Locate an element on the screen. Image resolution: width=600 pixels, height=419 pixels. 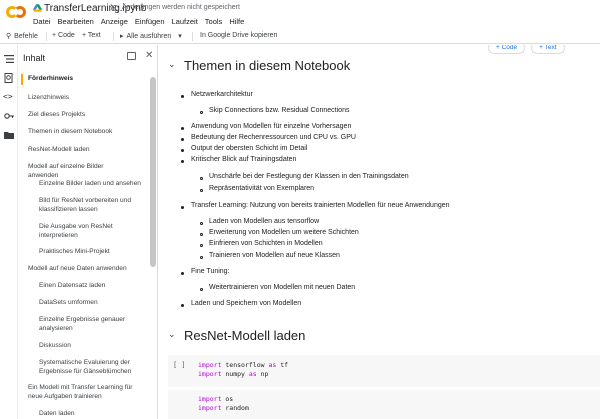
list-item: Netzwerkarchitektur is located at coordinates (222, 94).